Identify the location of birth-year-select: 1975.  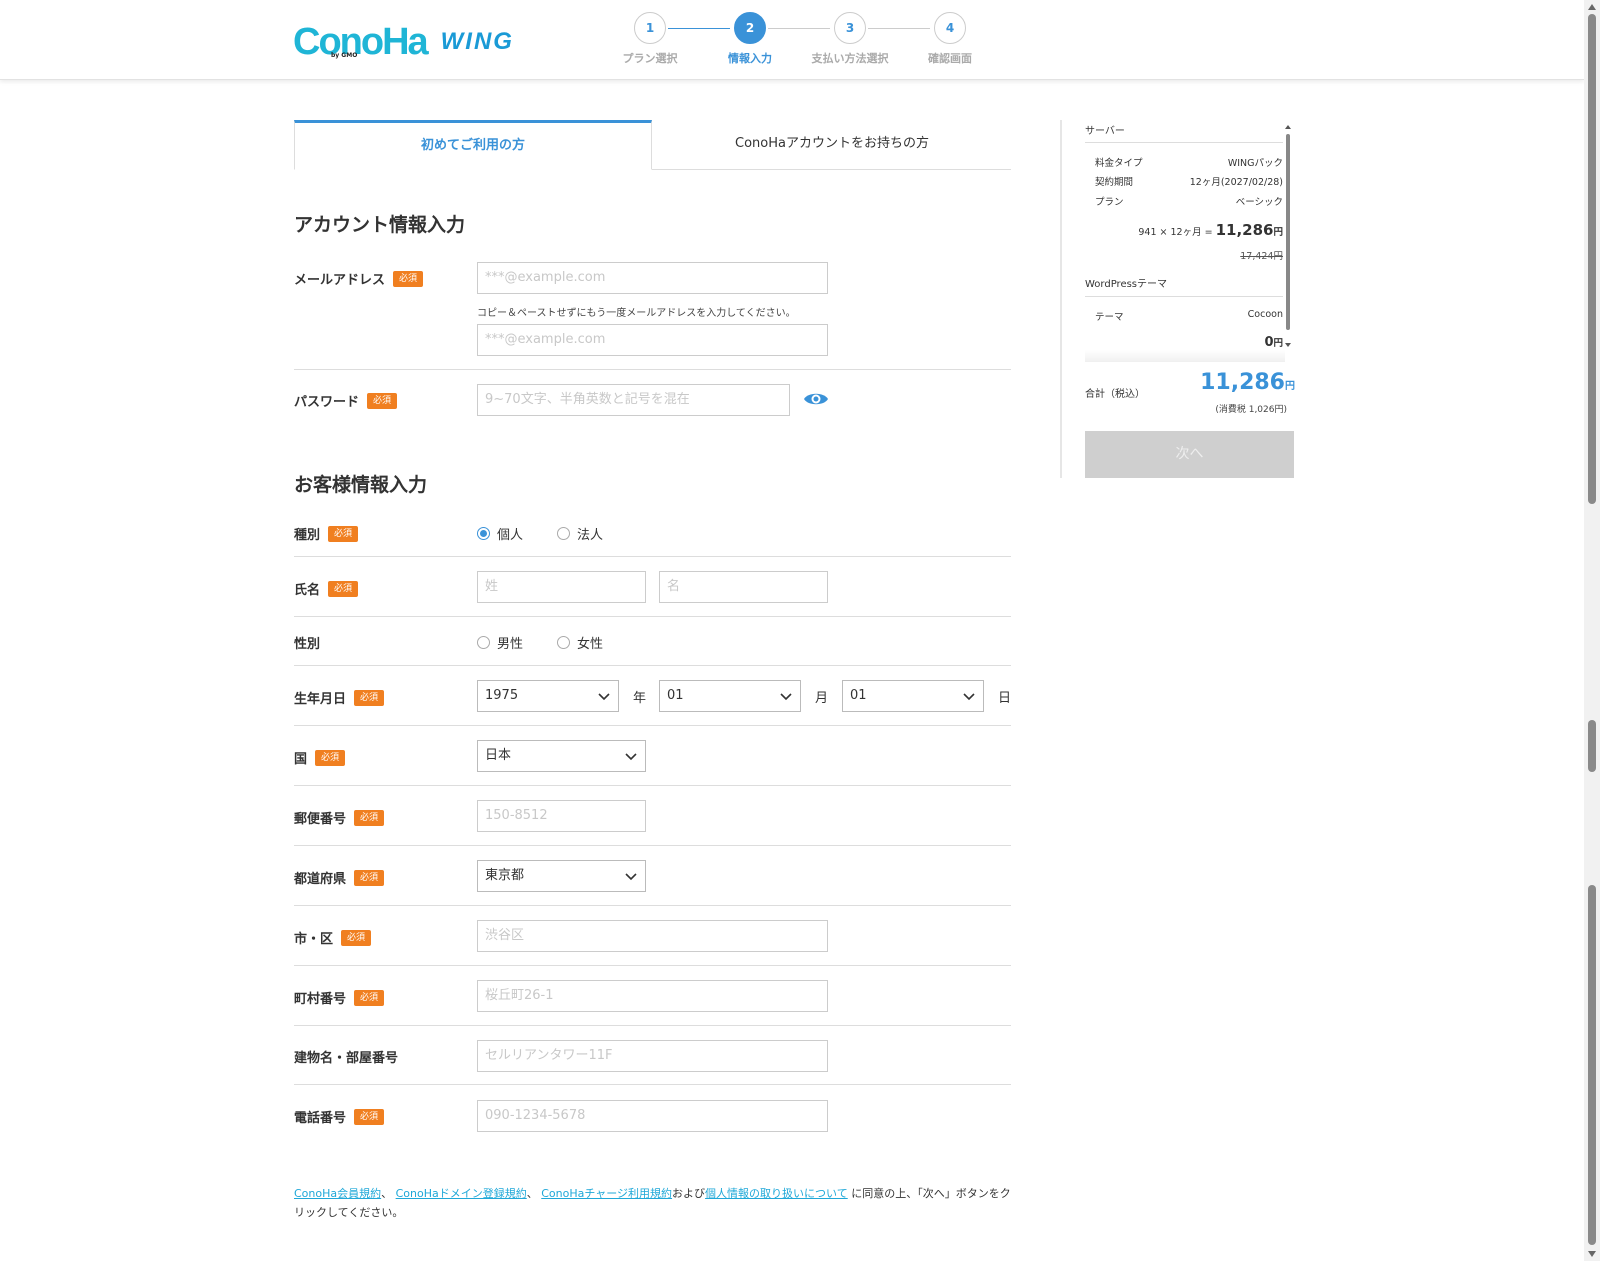
(548, 696).